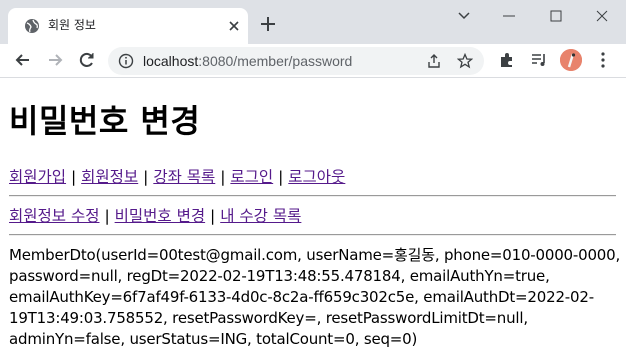 The height and width of the screenshot is (360, 626). I want to click on close-window-button, so click(602, 16).